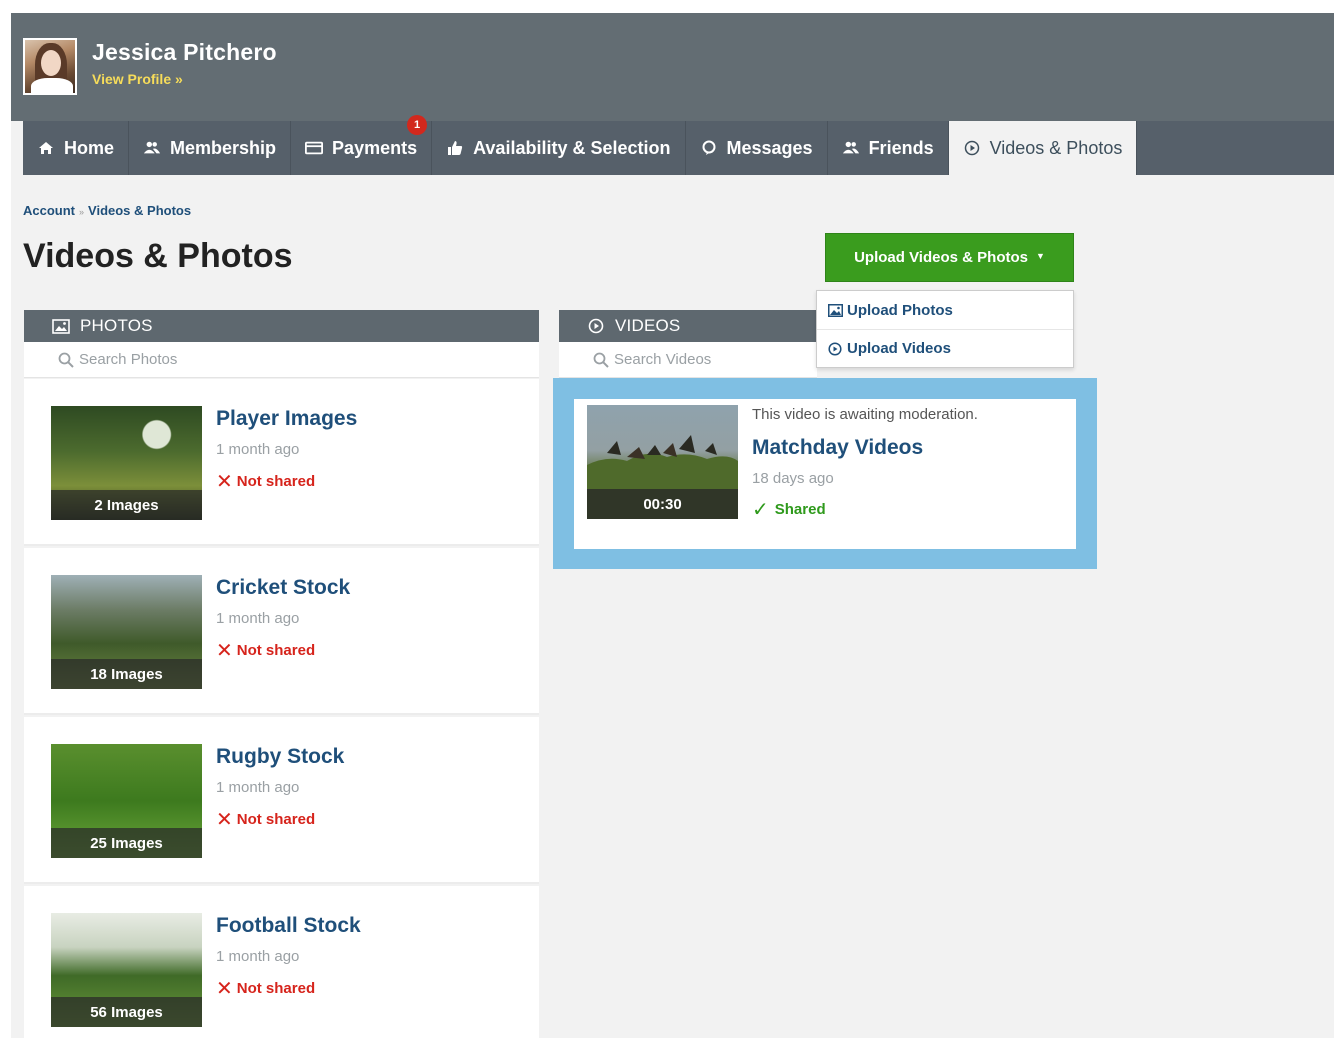 Image resolution: width=1334 pixels, height=1038 pixels. Describe the element at coordinates (417, 125) in the screenshot. I see `notification-badge: 1` at that location.